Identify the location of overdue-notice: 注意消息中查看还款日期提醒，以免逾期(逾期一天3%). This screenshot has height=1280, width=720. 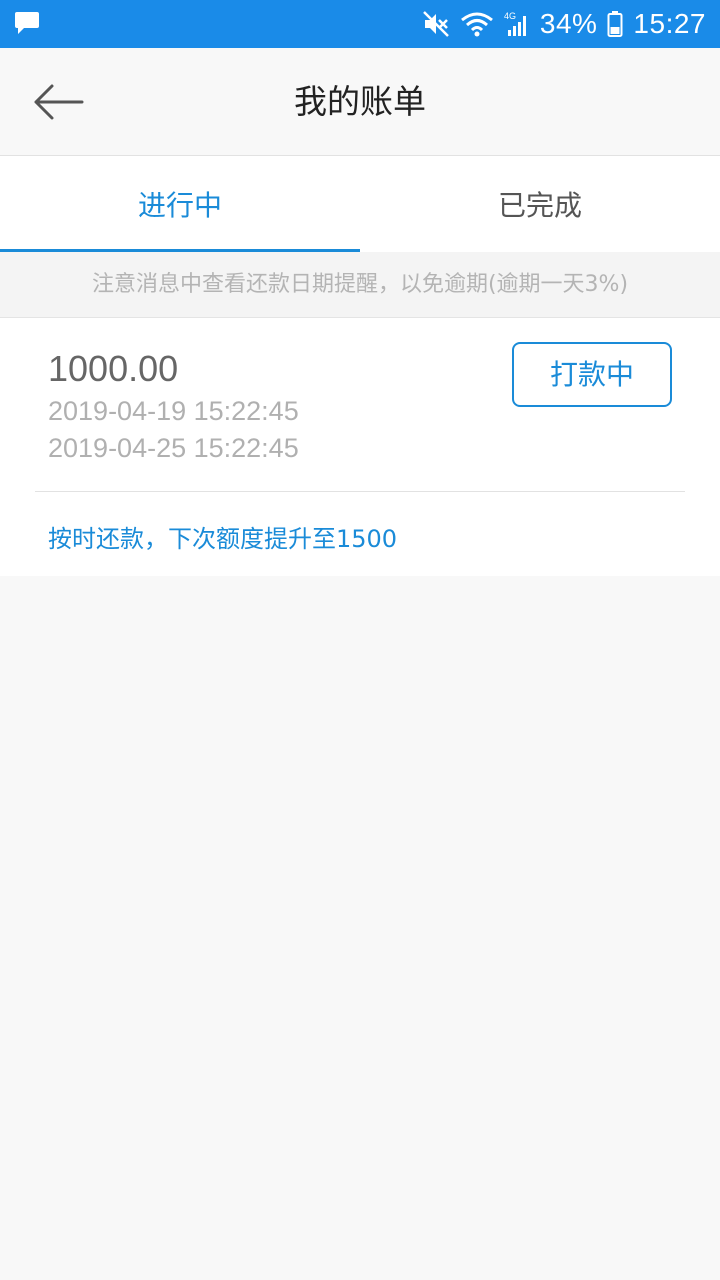
(360, 285).